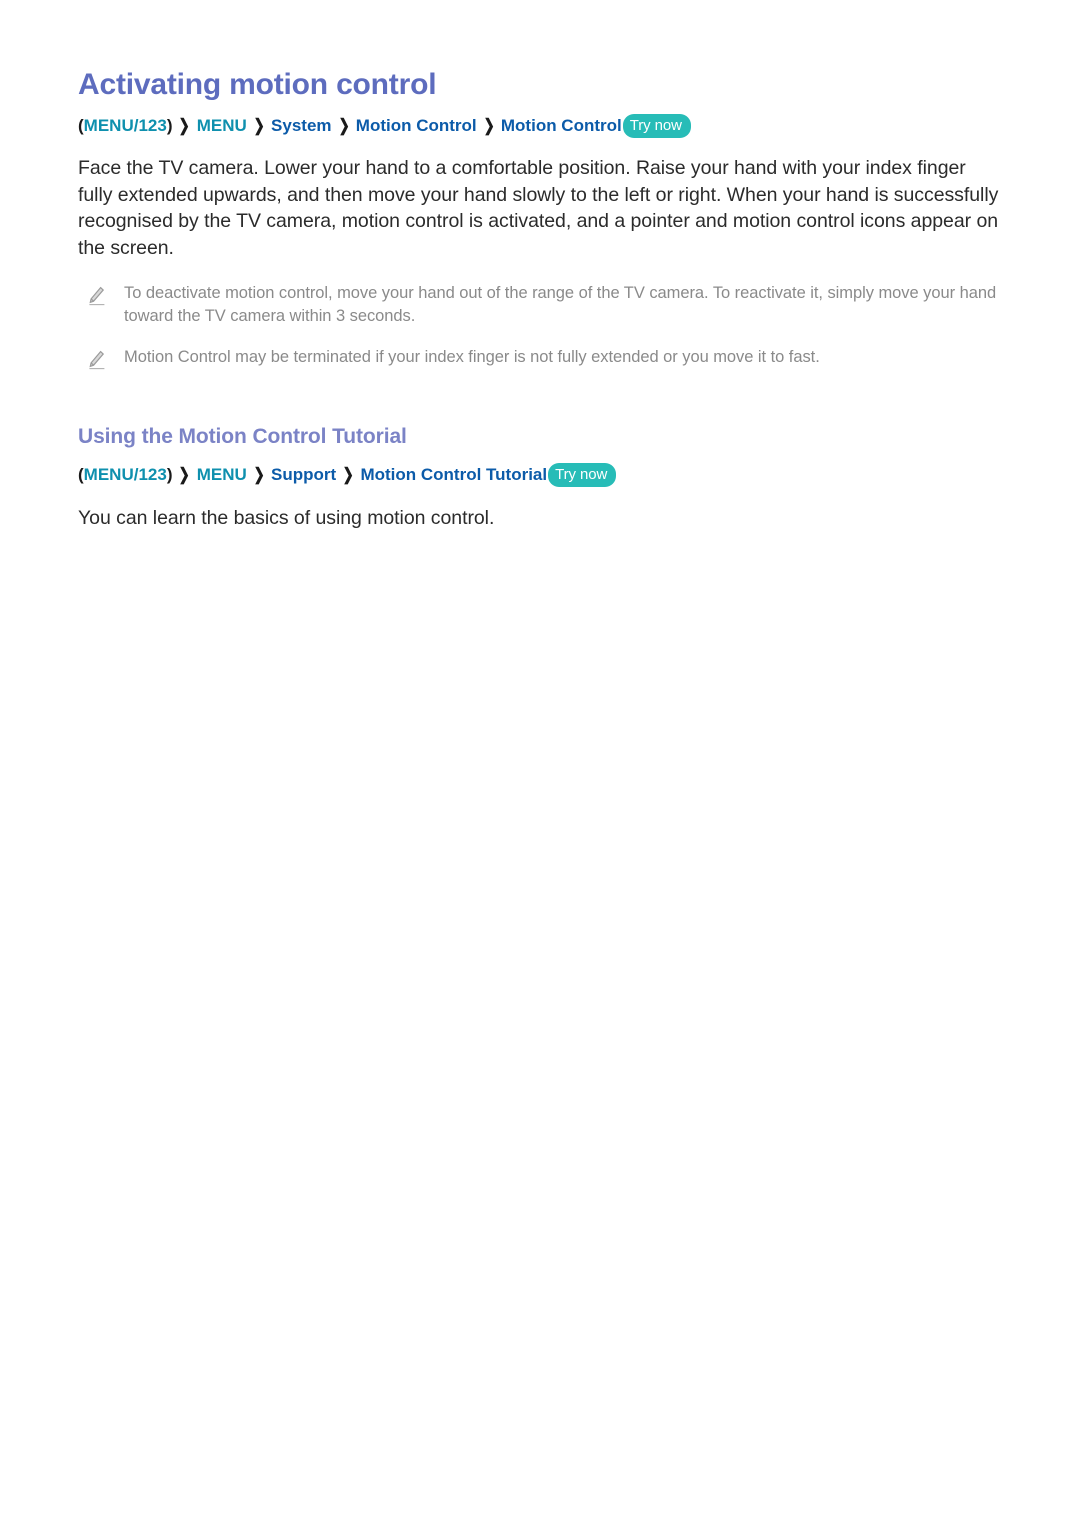 The image size is (1080, 1527). Describe the element at coordinates (301, 125) in the screenshot. I see `breadcrumb-item-system: System` at that location.